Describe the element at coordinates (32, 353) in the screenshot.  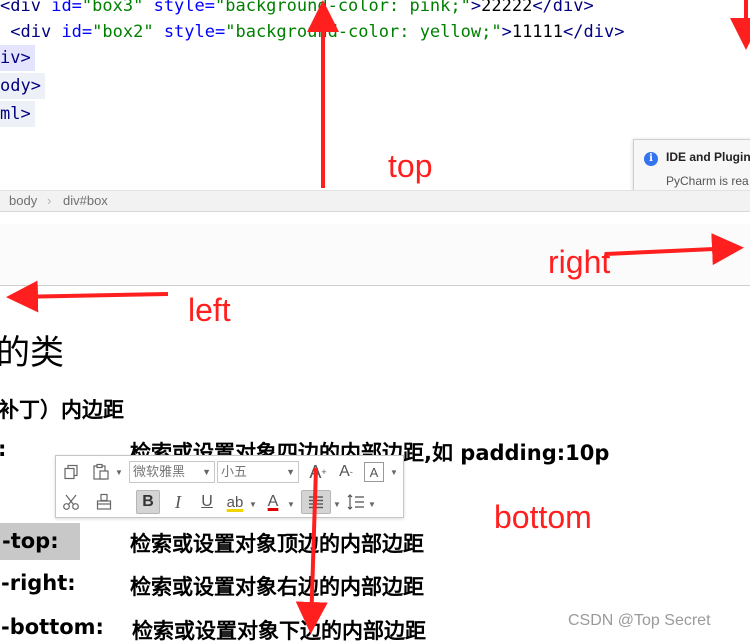
I see `heading-fragment: 的类` at that location.